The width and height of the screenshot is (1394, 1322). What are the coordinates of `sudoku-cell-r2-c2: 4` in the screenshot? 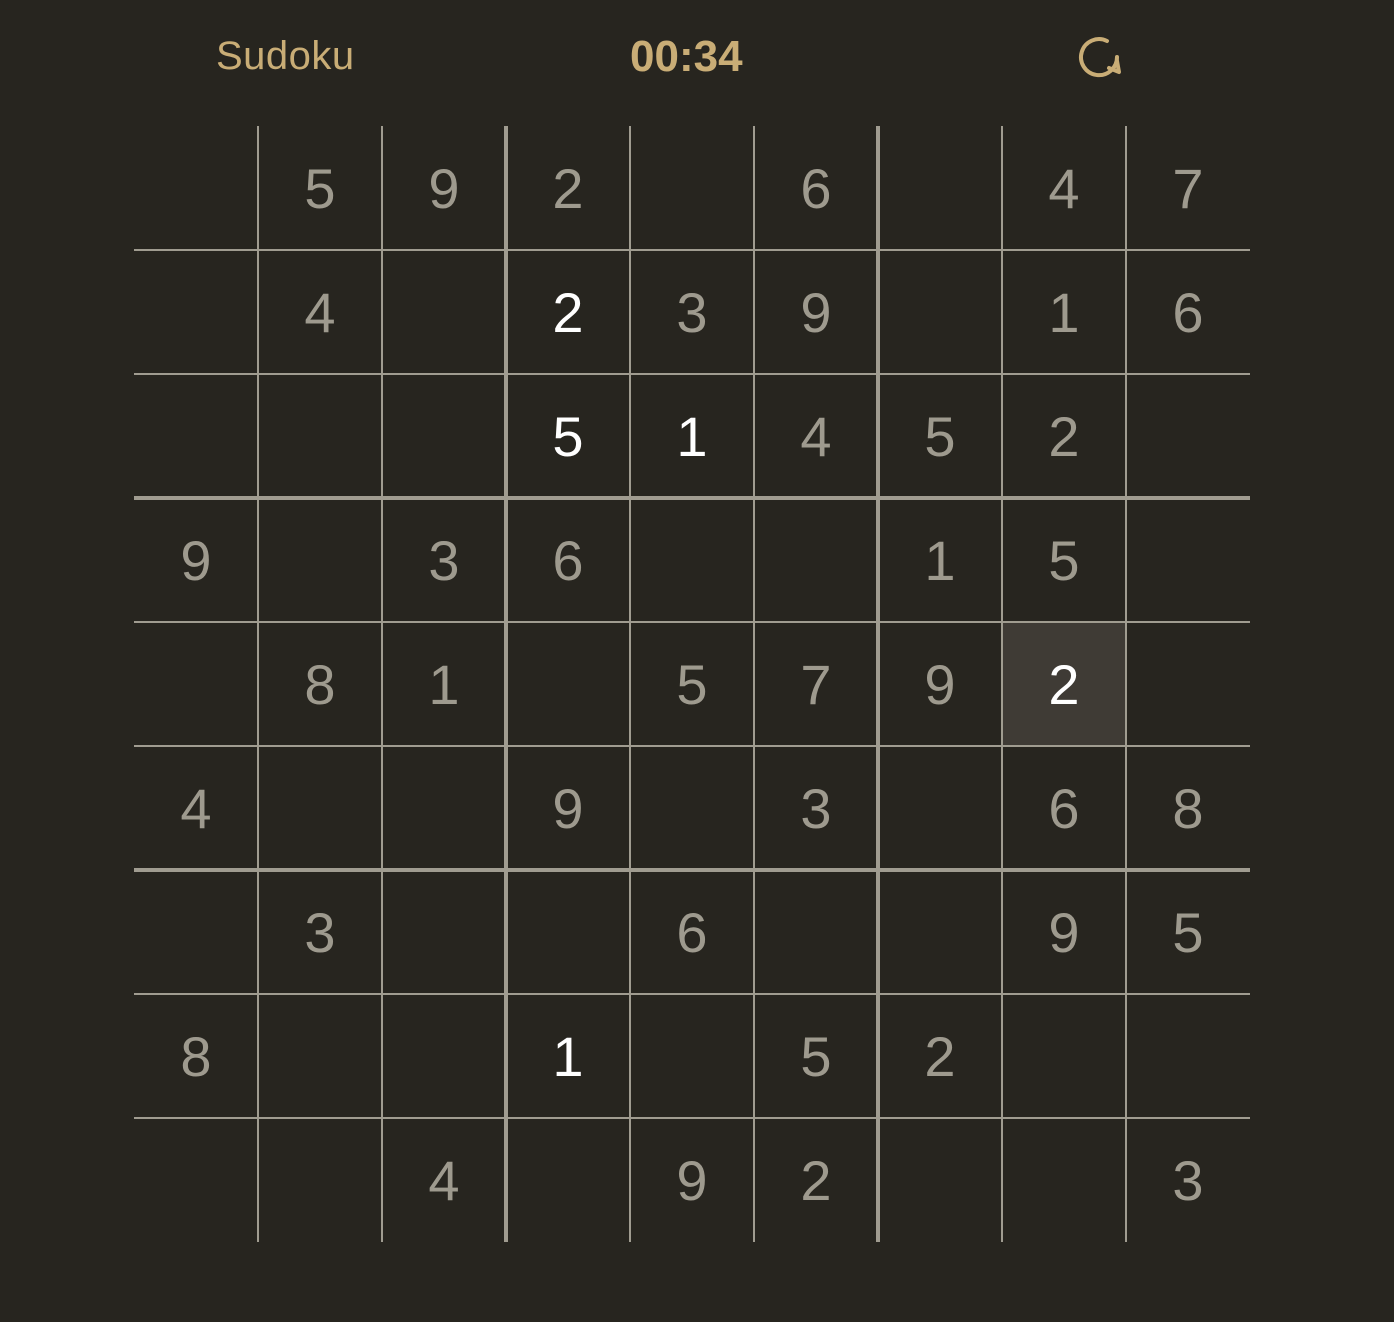 It's located at (320, 312).